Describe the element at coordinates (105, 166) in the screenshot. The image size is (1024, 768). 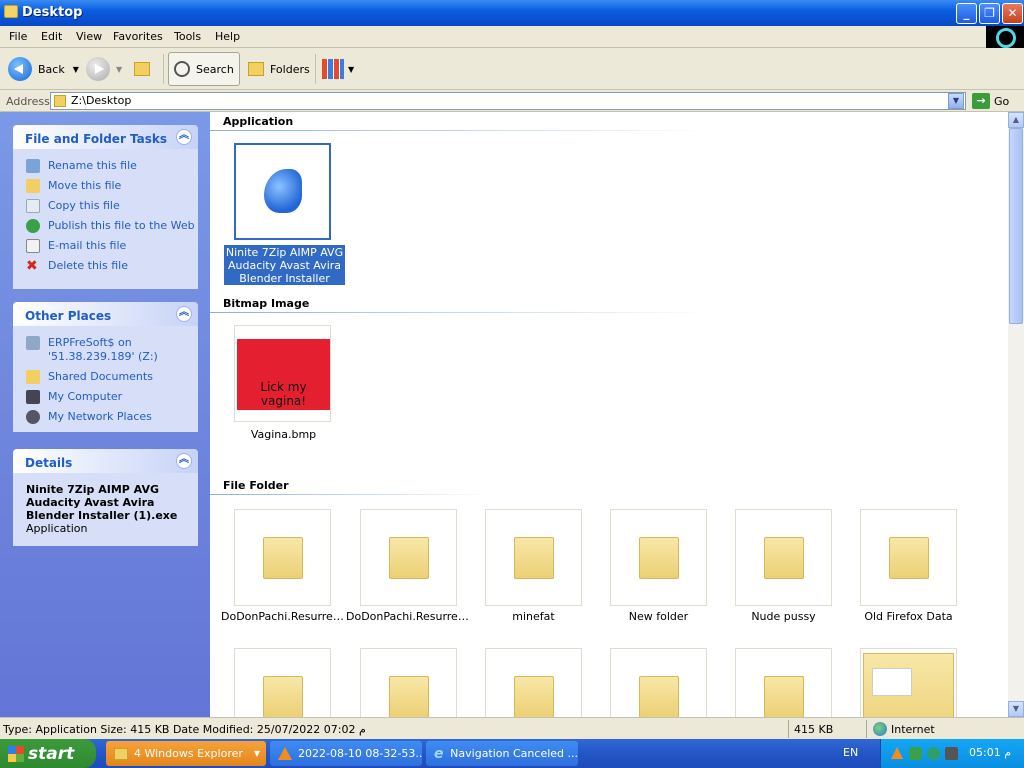
I see `rename-file-link: Rename this file` at that location.